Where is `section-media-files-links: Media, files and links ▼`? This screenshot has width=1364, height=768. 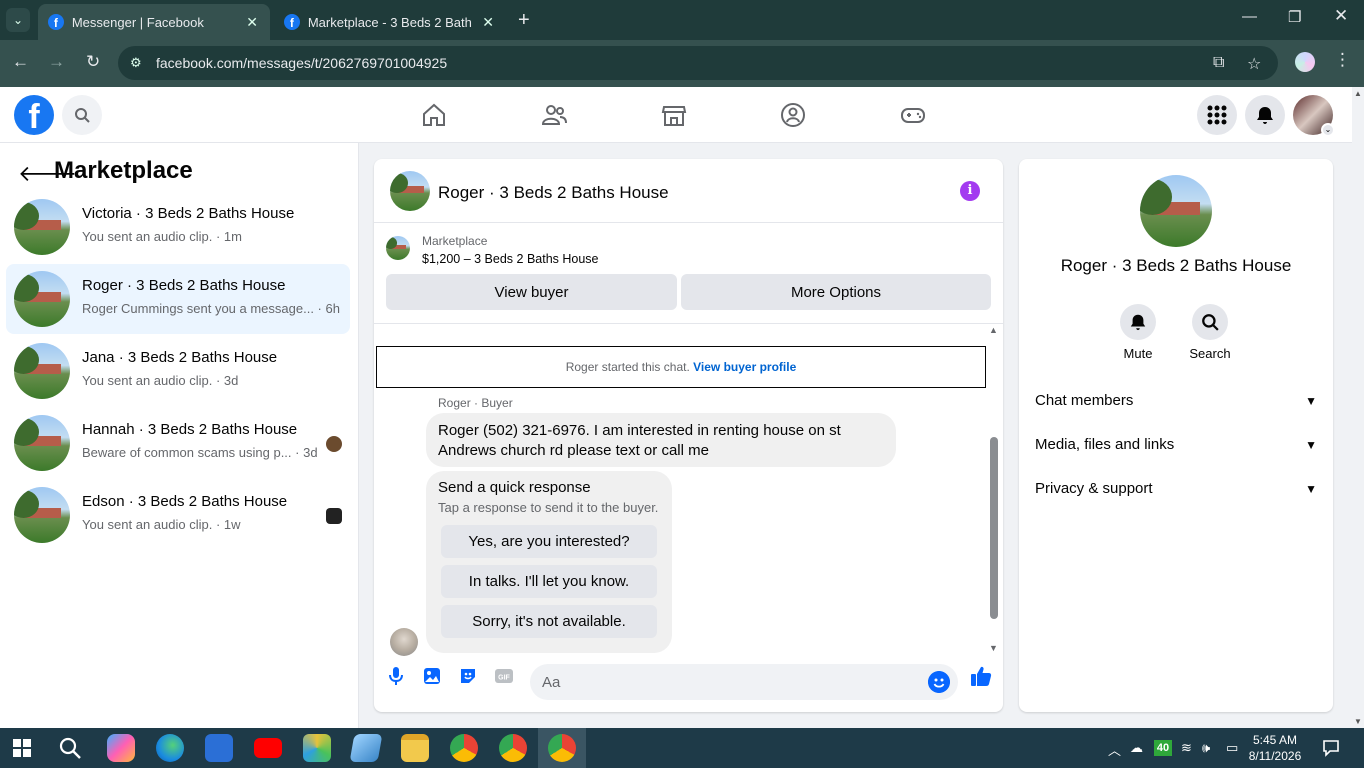
section-media-files-links: Media, files and links ▼ is located at coordinates (1176, 448).